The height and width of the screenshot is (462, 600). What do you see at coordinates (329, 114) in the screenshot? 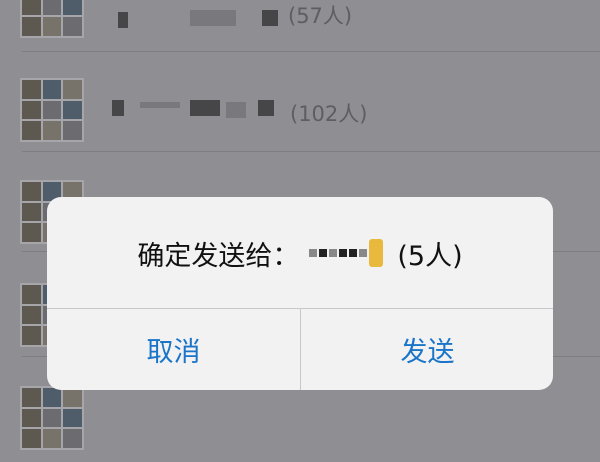
I see `member-count: (102人)` at bounding box center [329, 114].